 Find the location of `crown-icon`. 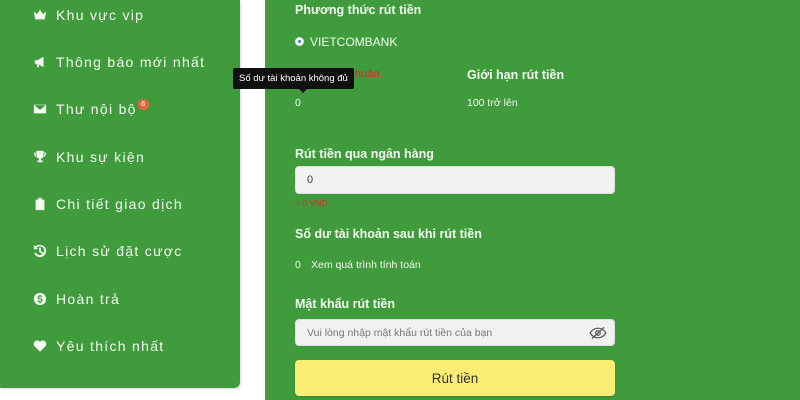

crown-icon is located at coordinates (40, 15).